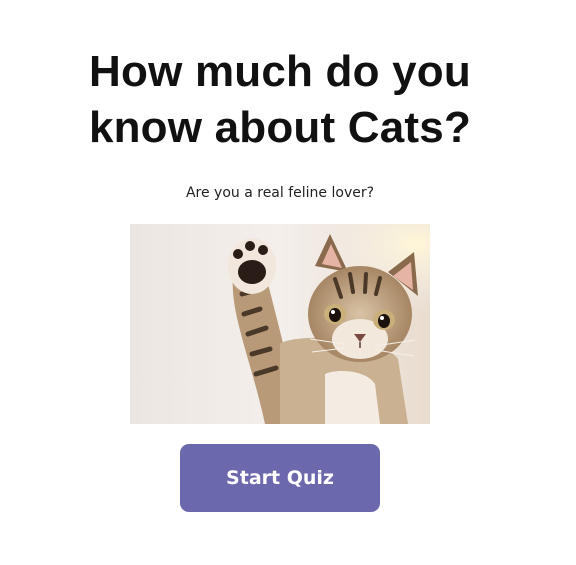  What do you see at coordinates (280, 193) in the screenshot?
I see `page-subtitle: Are you a real feline lover?` at bounding box center [280, 193].